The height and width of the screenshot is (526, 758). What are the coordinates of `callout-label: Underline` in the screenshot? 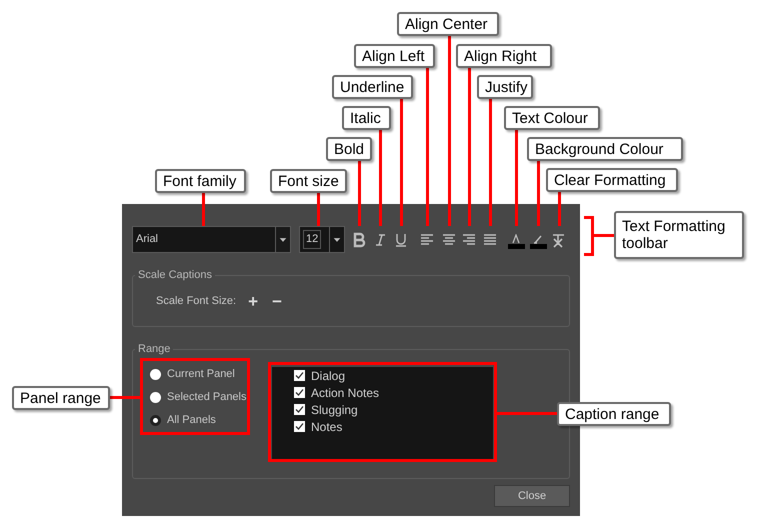 It's located at (372, 87).